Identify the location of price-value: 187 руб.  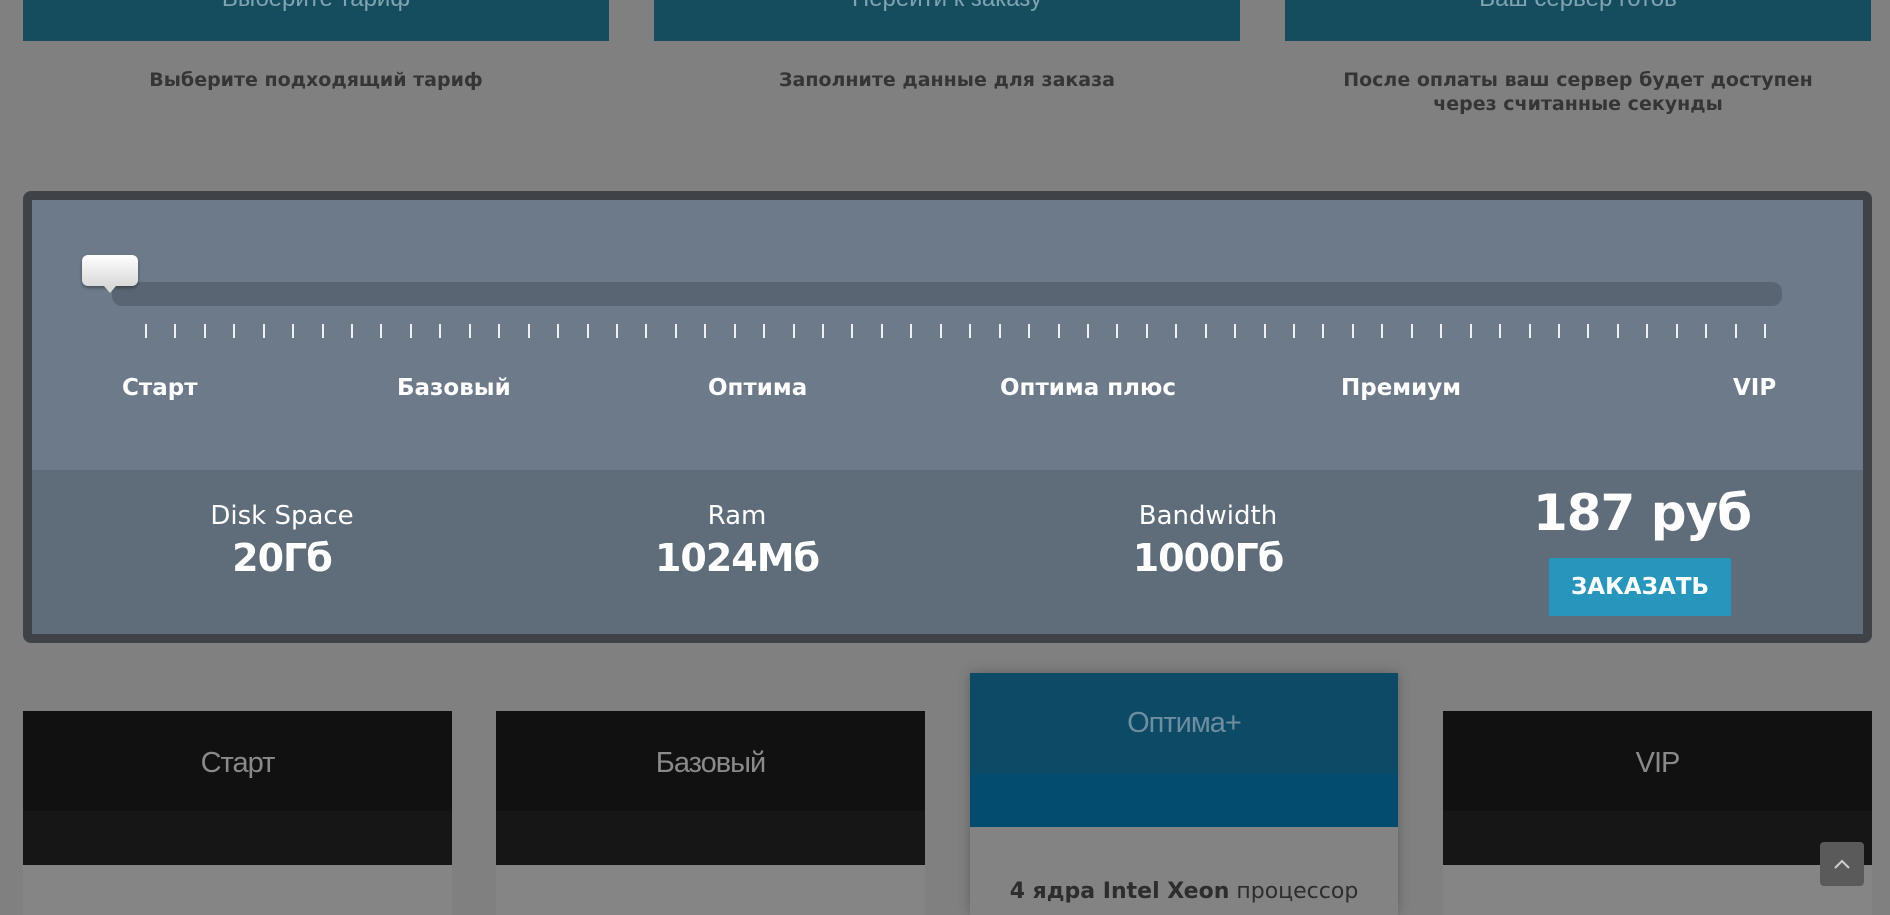
(1642, 513).